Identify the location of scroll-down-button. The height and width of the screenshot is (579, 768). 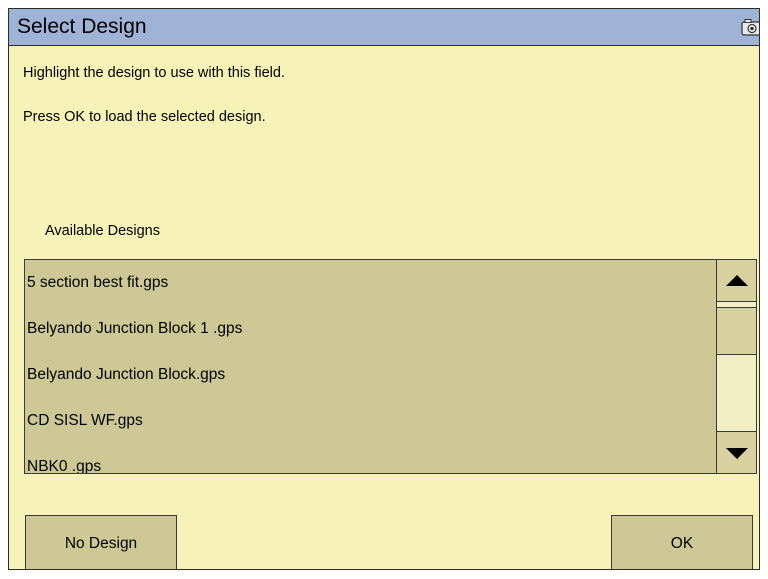
(736, 452).